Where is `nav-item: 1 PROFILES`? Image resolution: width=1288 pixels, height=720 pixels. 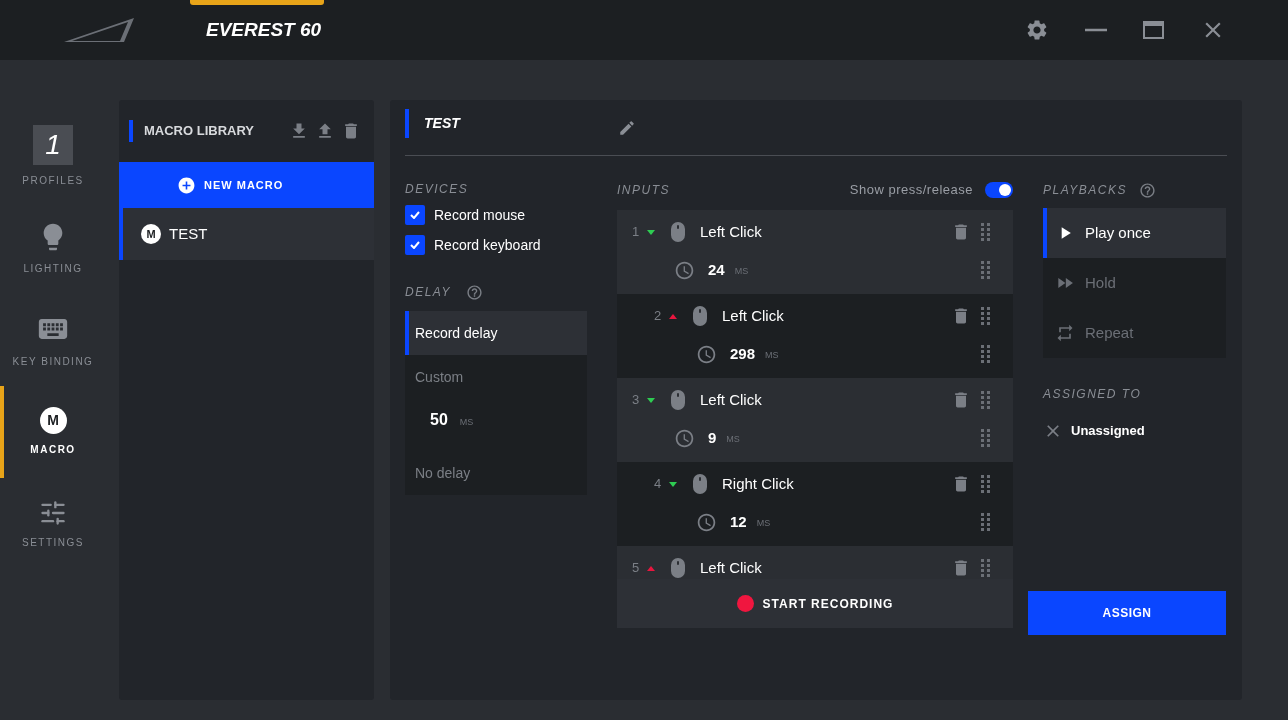
nav-item: 1 PROFILES is located at coordinates (51, 156).